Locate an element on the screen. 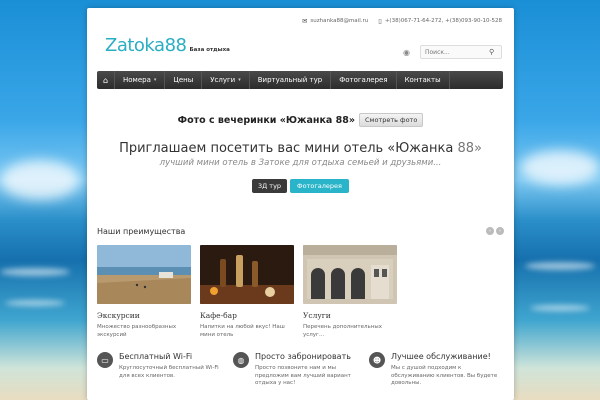 This screenshot has height=400, width=600. globe-icon: ◍ is located at coordinates (241, 360).